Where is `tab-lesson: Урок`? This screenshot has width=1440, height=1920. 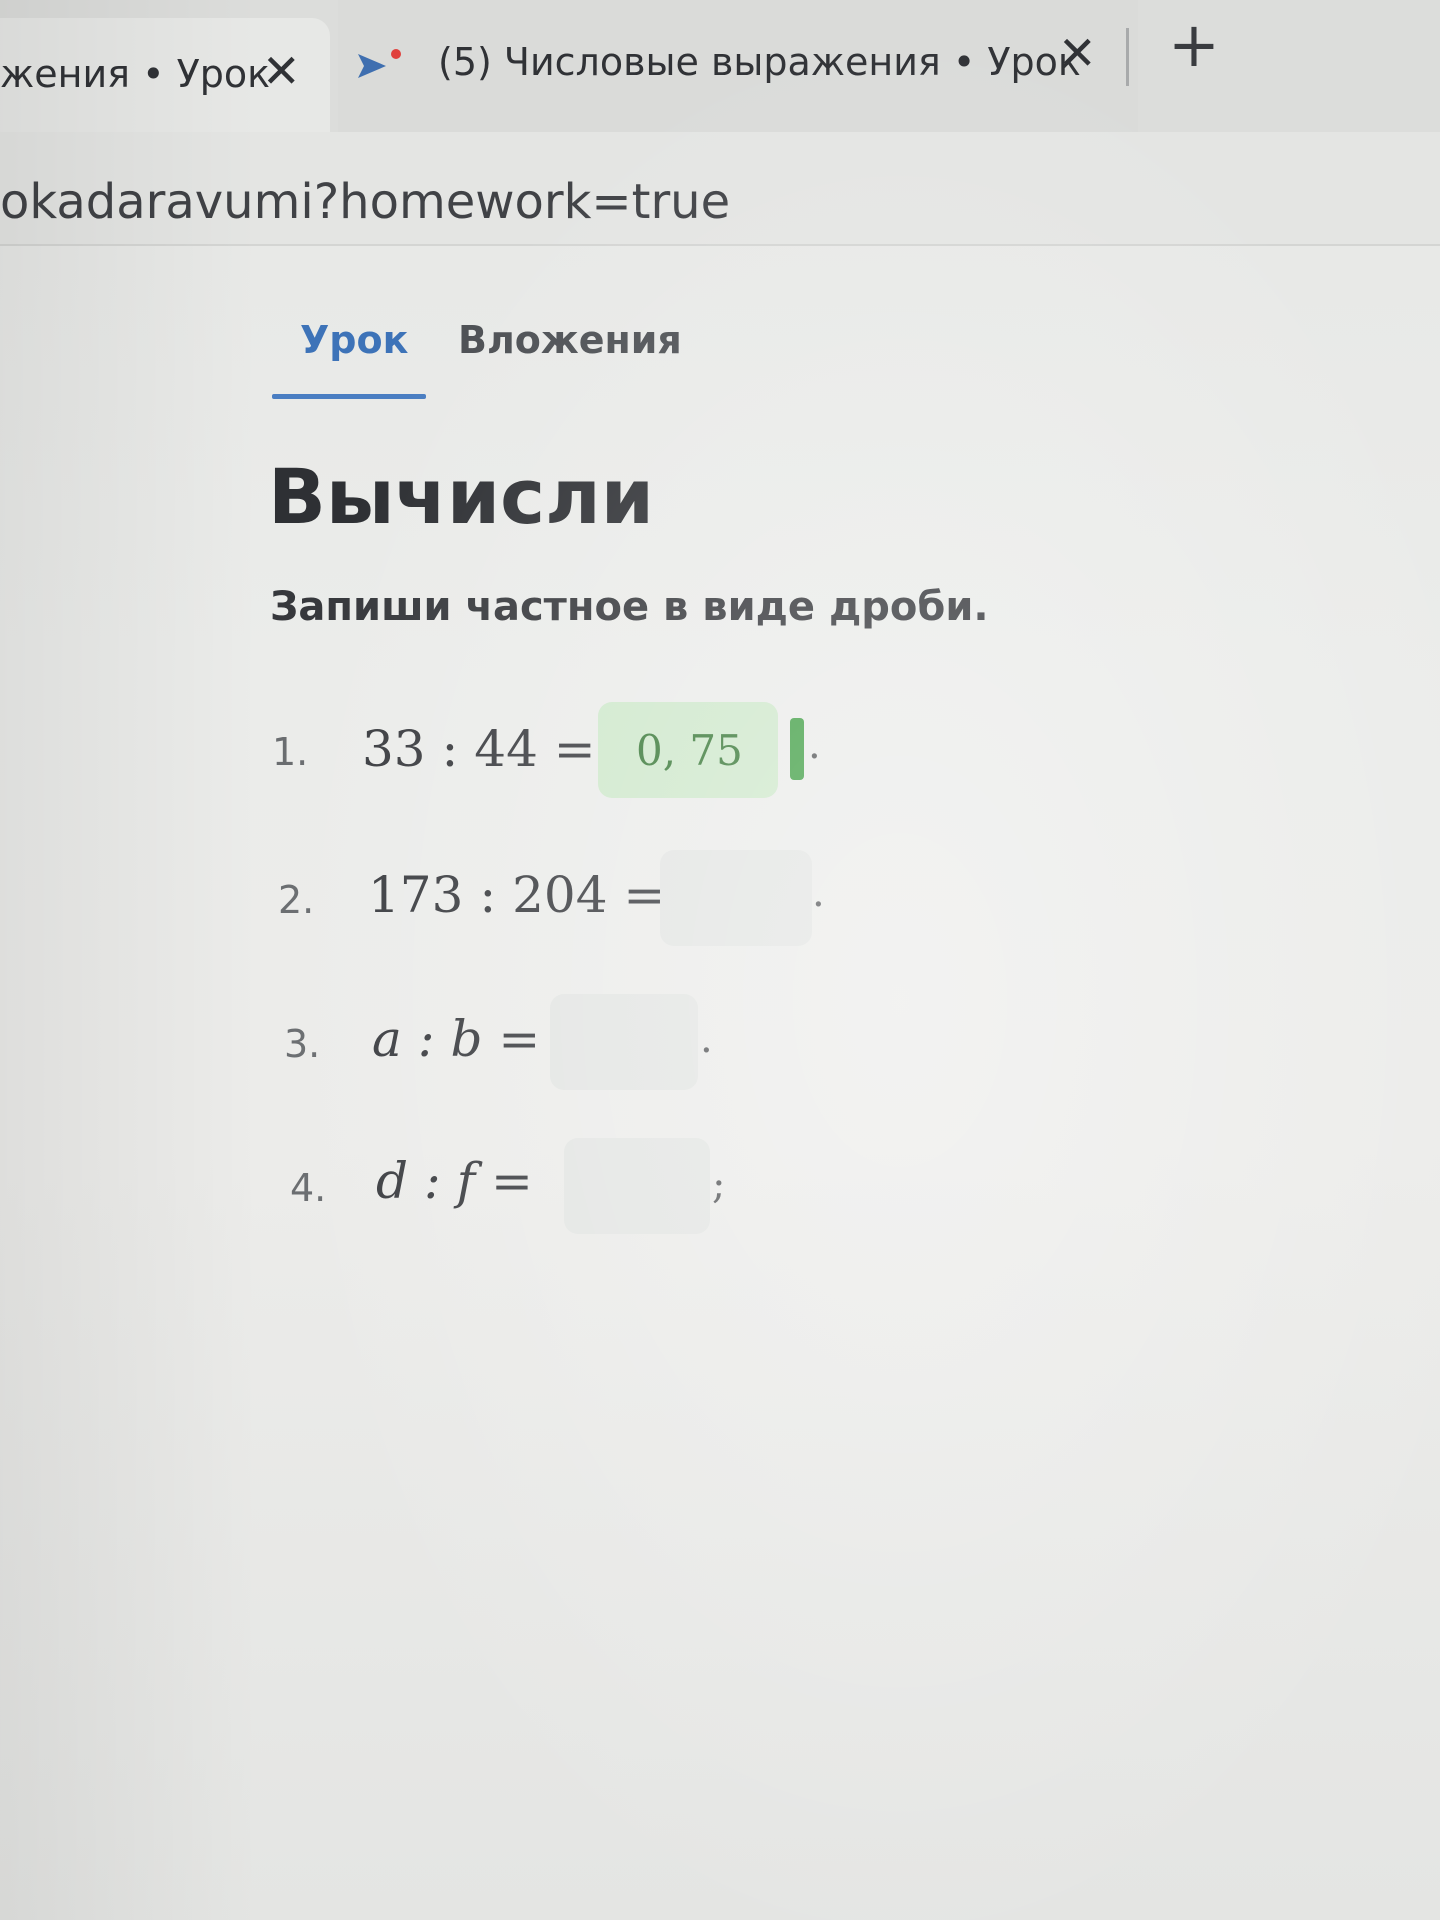
tab-lesson: Урок is located at coordinates (354, 340).